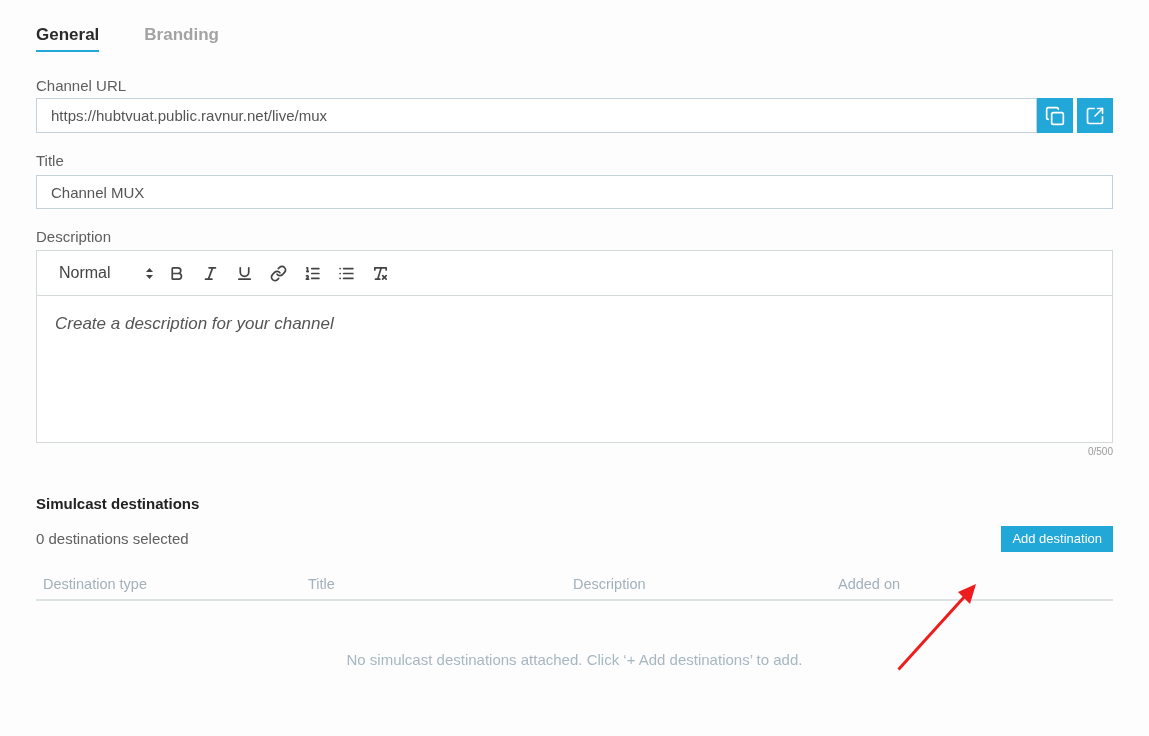  I want to click on open-link-button, so click(1095, 115).